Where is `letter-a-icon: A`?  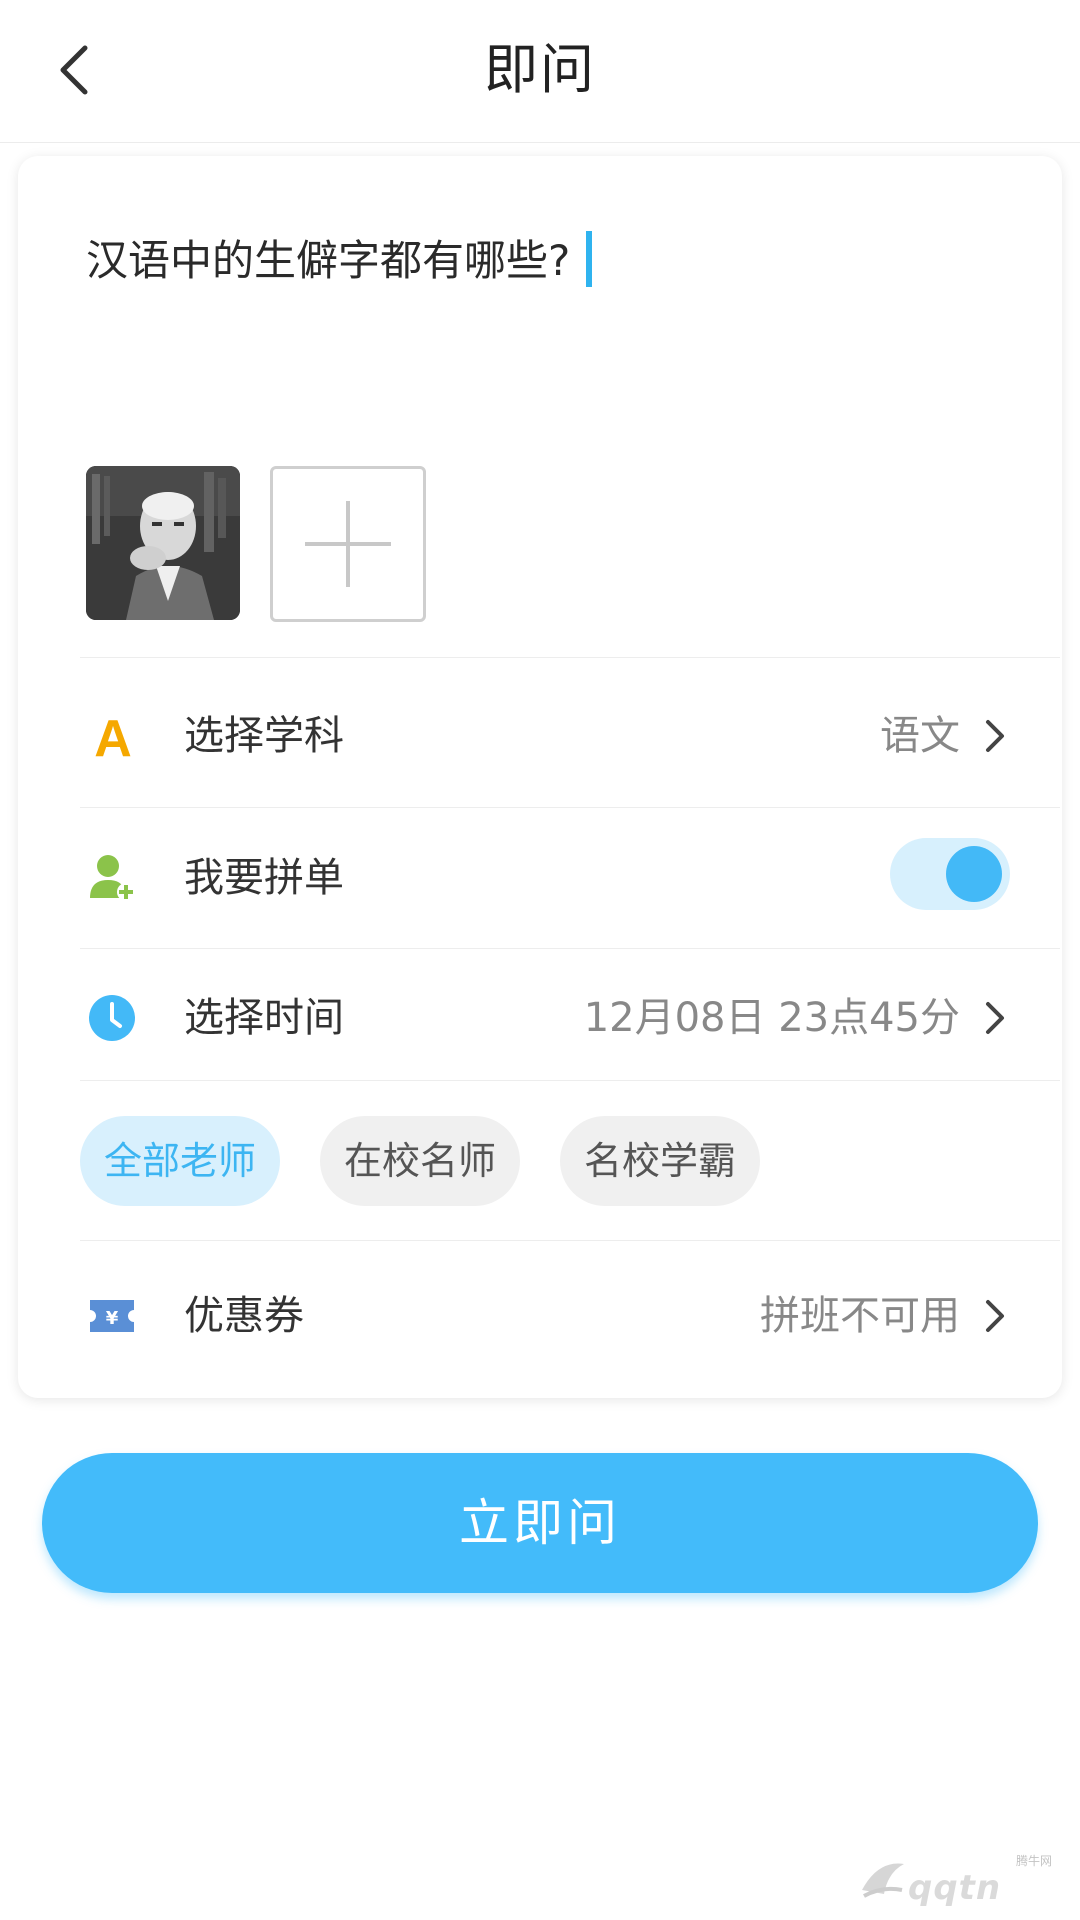
letter-a-icon: A is located at coordinates (113, 739).